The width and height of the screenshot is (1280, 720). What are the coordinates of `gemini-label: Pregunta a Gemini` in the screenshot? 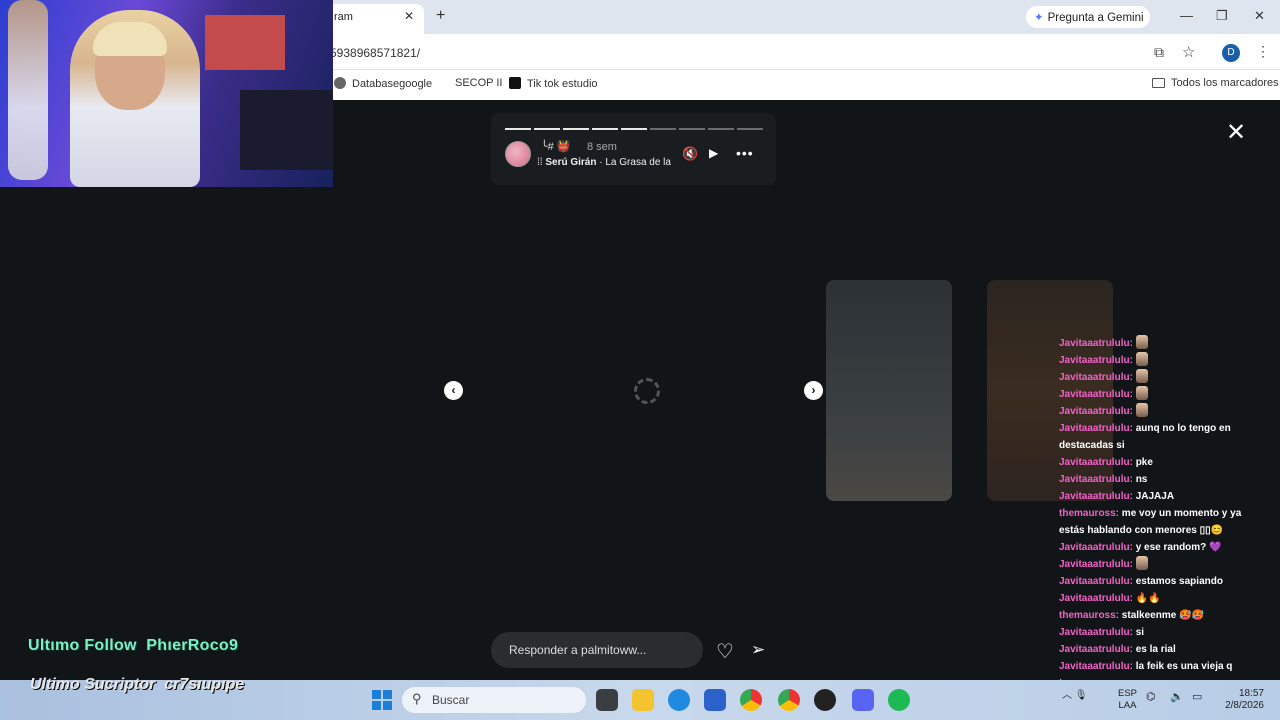 It's located at (1095, 18).